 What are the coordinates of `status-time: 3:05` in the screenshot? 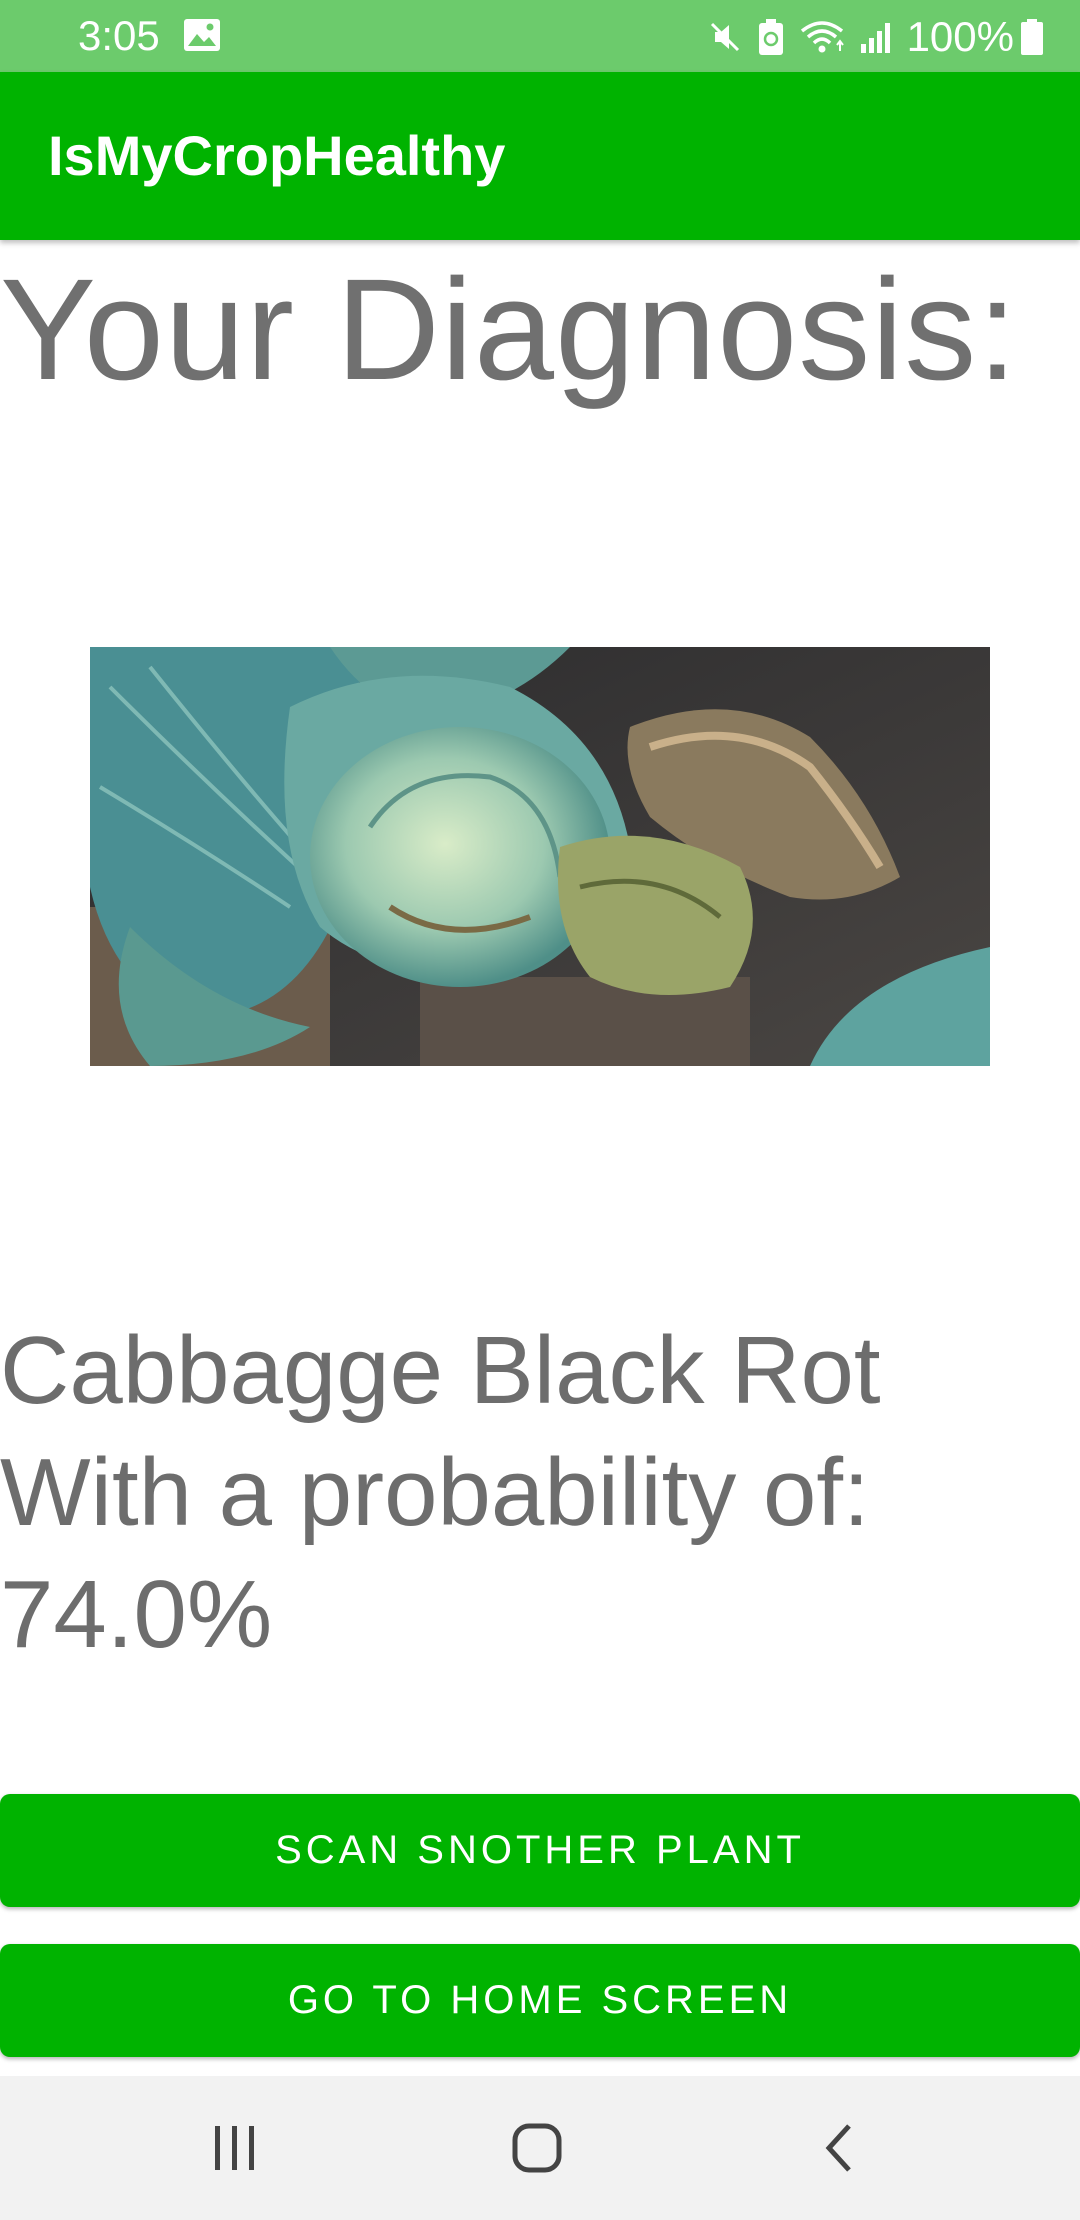 It's located at (119, 35).